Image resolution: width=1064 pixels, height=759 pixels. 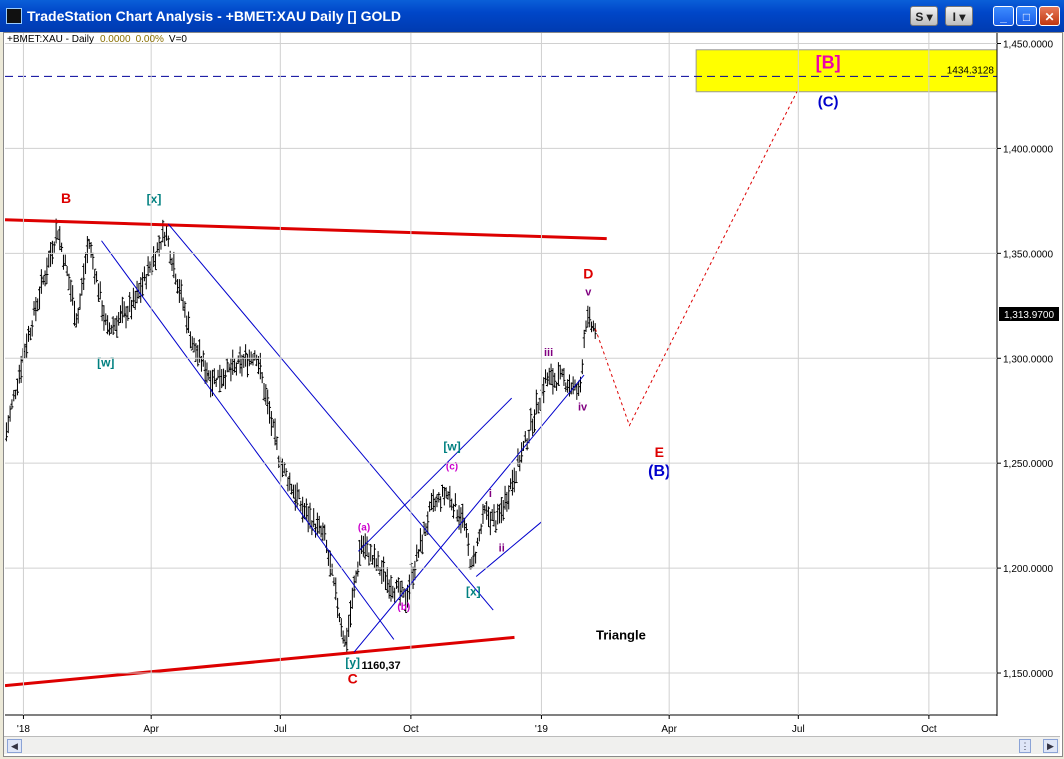 What do you see at coordinates (971, 70) in the screenshot?
I see `target-level-label: 1434.3128` at bounding box center [971, 70].